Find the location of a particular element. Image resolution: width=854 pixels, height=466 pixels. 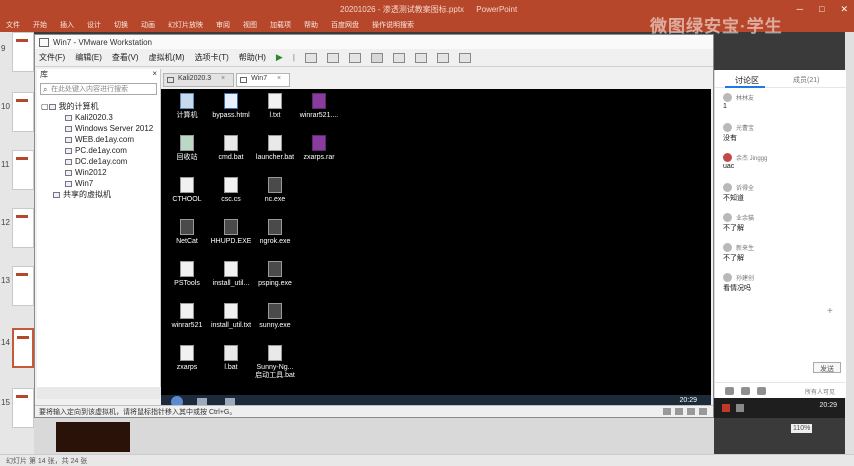

sound-icon is located at coordinates (703, 411).